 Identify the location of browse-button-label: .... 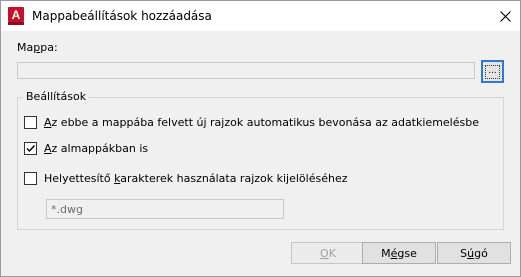
(492, 71).